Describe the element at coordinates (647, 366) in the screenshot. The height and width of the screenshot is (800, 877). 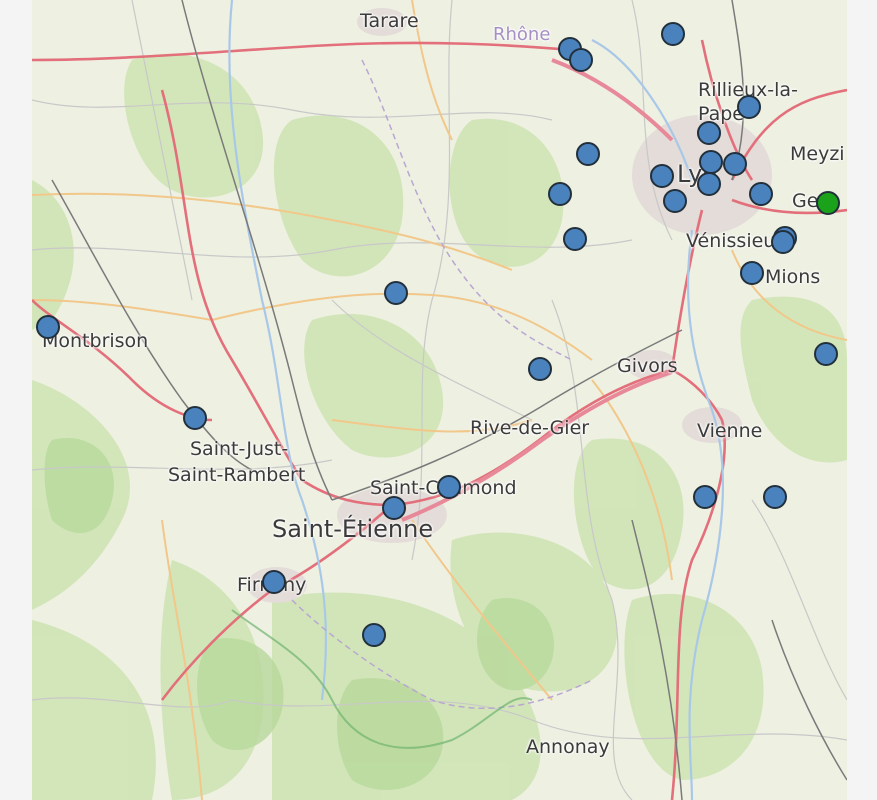
I see `place-label-givors: Givors` at that location.